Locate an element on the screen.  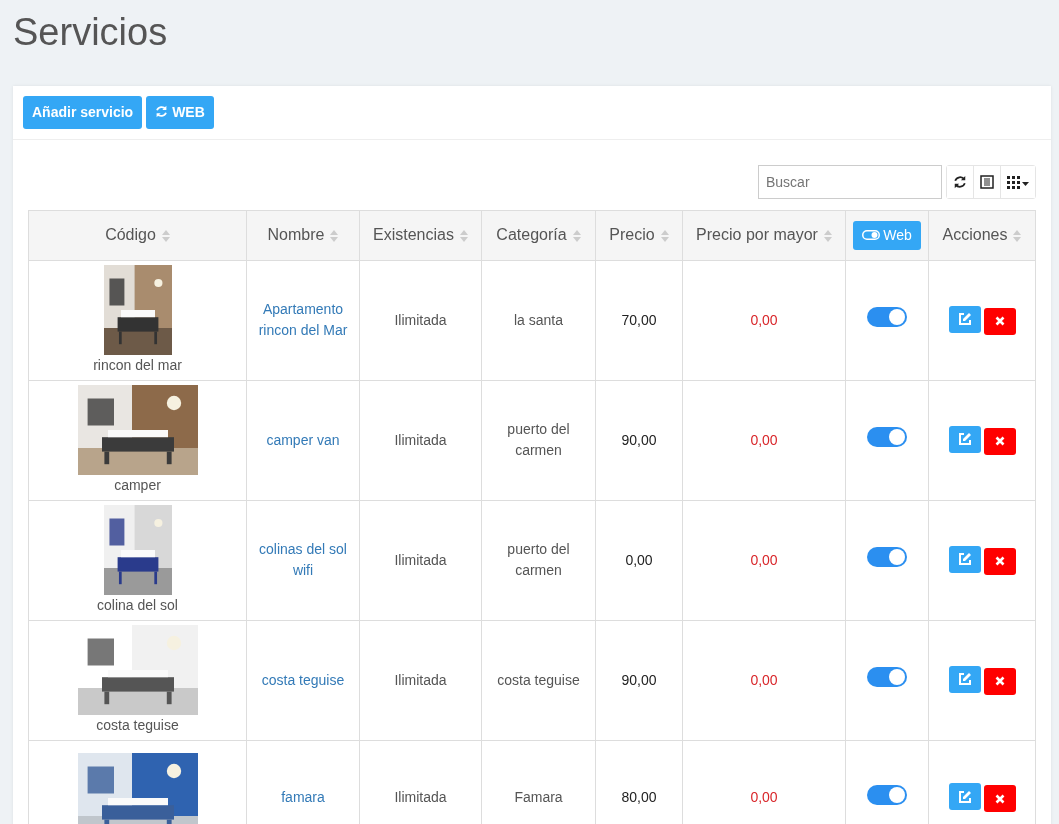
web-sync-button: WEB is located at coordinates (180, 112).